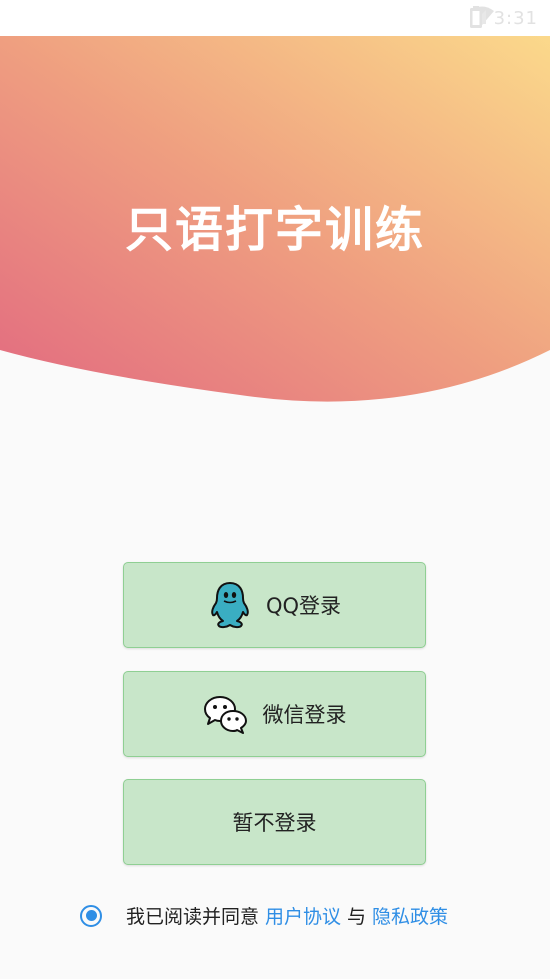 This screenshot has height=979, width=550. Describe the element at coordinates (230, 605) in the screenshot. I see `qq-penguin-icon` at that location.